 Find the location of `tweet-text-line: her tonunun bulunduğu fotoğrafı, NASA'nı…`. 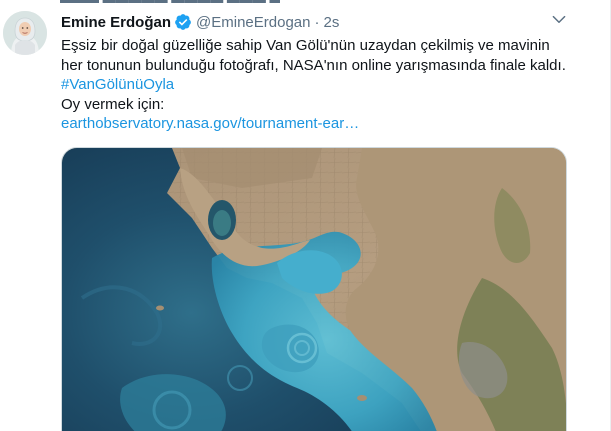

tweet-text-line: her tonunun bulunduğu fotoğrafı, NASA'nı… is located at coordinates (313, 65).